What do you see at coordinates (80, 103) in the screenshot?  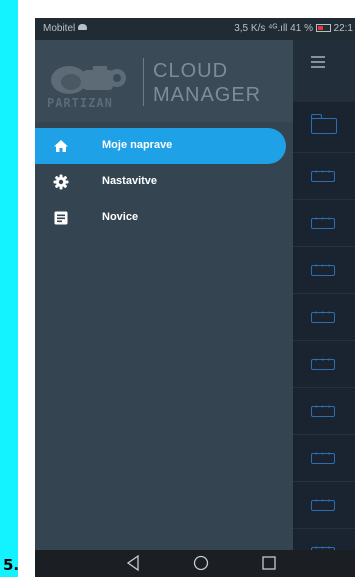 I see `logo-wordmark: PARTIZAN` at bounding box center [80, 103].